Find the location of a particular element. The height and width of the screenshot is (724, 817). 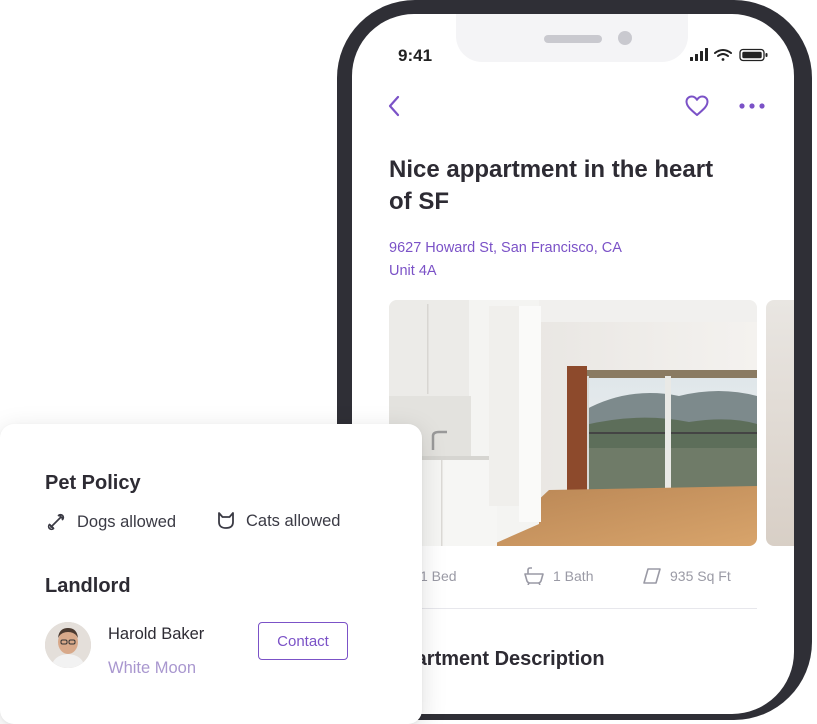

wifi-icon is located at coordinates (723, 55).